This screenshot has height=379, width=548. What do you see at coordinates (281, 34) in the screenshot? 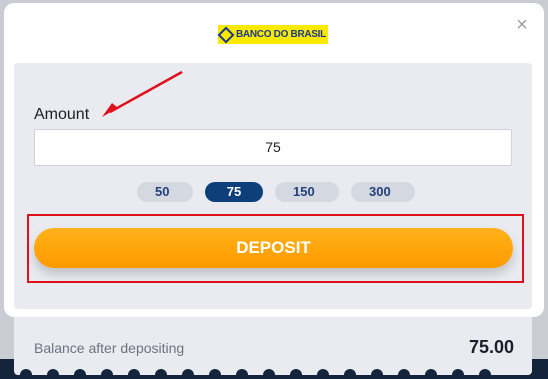
I see `logo-text: BANCO DO BRASIL` at bounding box center [281, 34].